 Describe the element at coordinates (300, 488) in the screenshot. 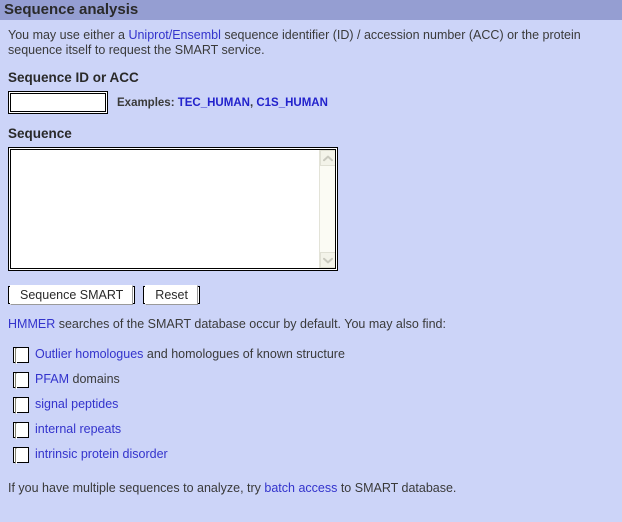

I see `batch-access-link: batch access` at that location.